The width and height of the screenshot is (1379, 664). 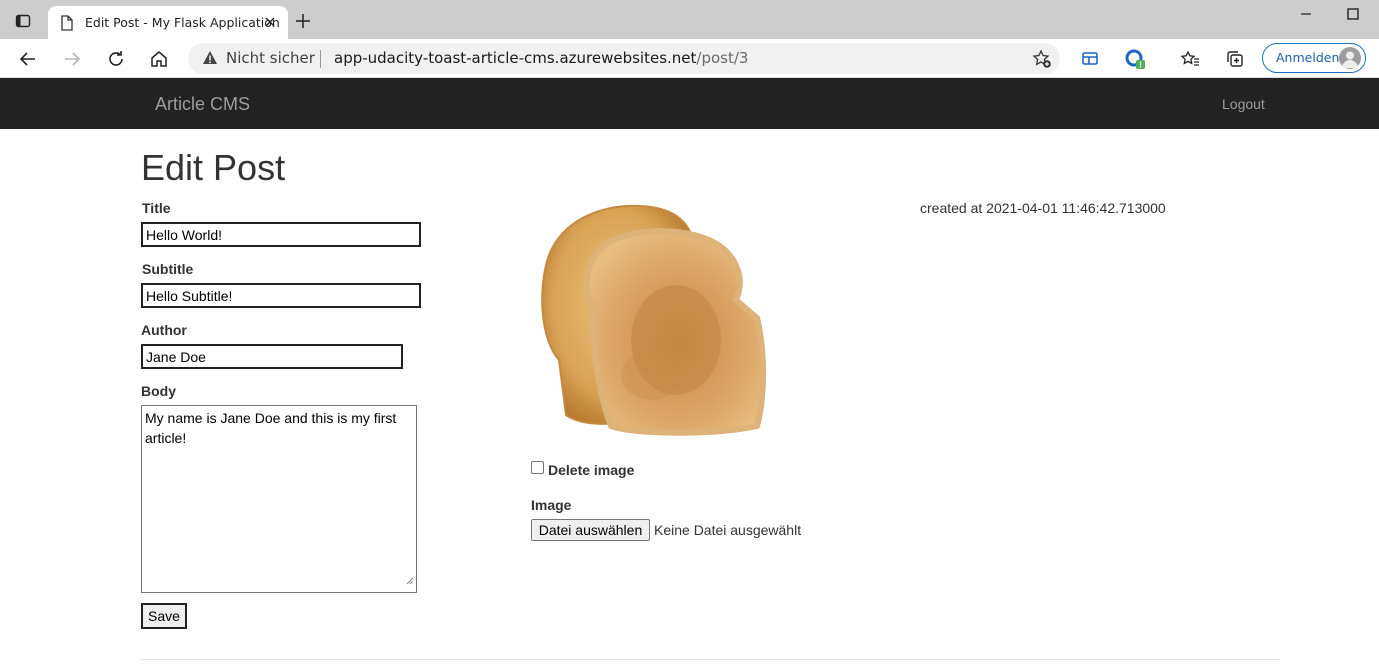 I want to click on tab-collections-icon, so click(x=1235, y=59).